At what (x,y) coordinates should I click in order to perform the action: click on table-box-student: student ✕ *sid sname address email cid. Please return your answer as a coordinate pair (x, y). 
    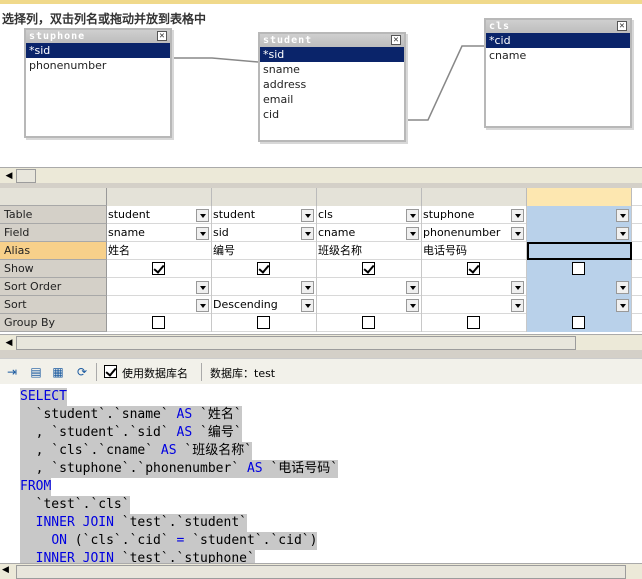
    Looking at the image, I should click on (332, 87).